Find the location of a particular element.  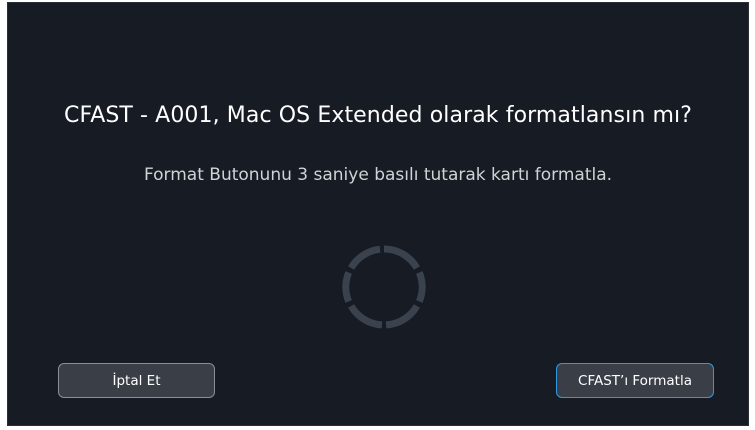

loading-ring-icon is located at coordinates (384, 287).